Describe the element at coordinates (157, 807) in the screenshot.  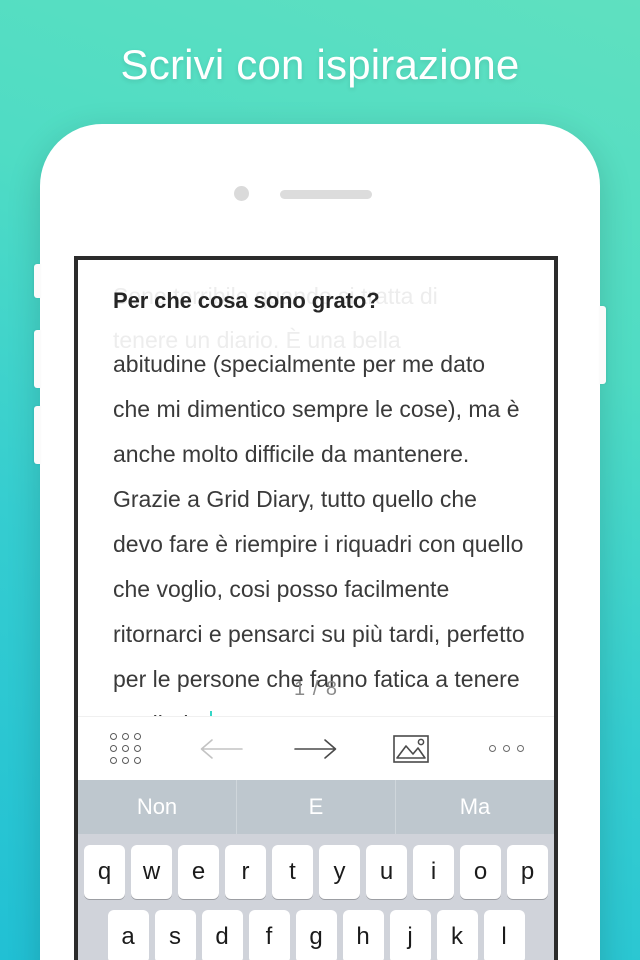
I see `prediction-item-1: Non` at that location.